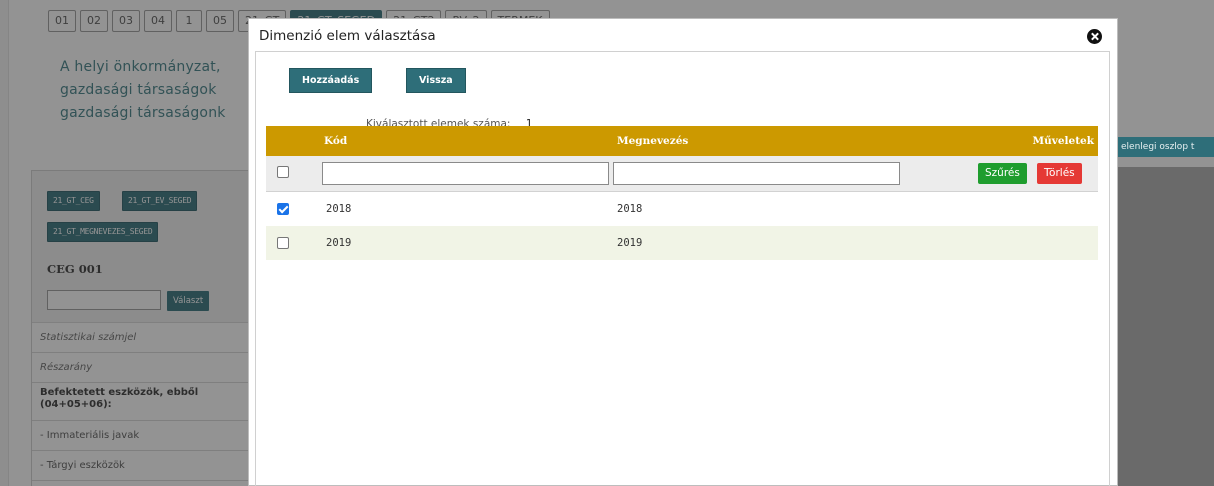 This screenshot has height=486, width=1214. What do you see at coordinates (756, 173) in the screenshot?
I see `name-filter-input` at bounding box center [756, 173].